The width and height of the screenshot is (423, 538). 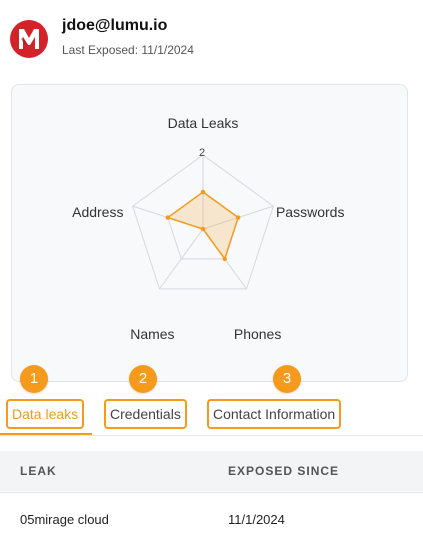 What do you see at coordinates (257, 334) in the screenshot?
I see `radar-axis-label: Phones` at bounding box center [257, 334].